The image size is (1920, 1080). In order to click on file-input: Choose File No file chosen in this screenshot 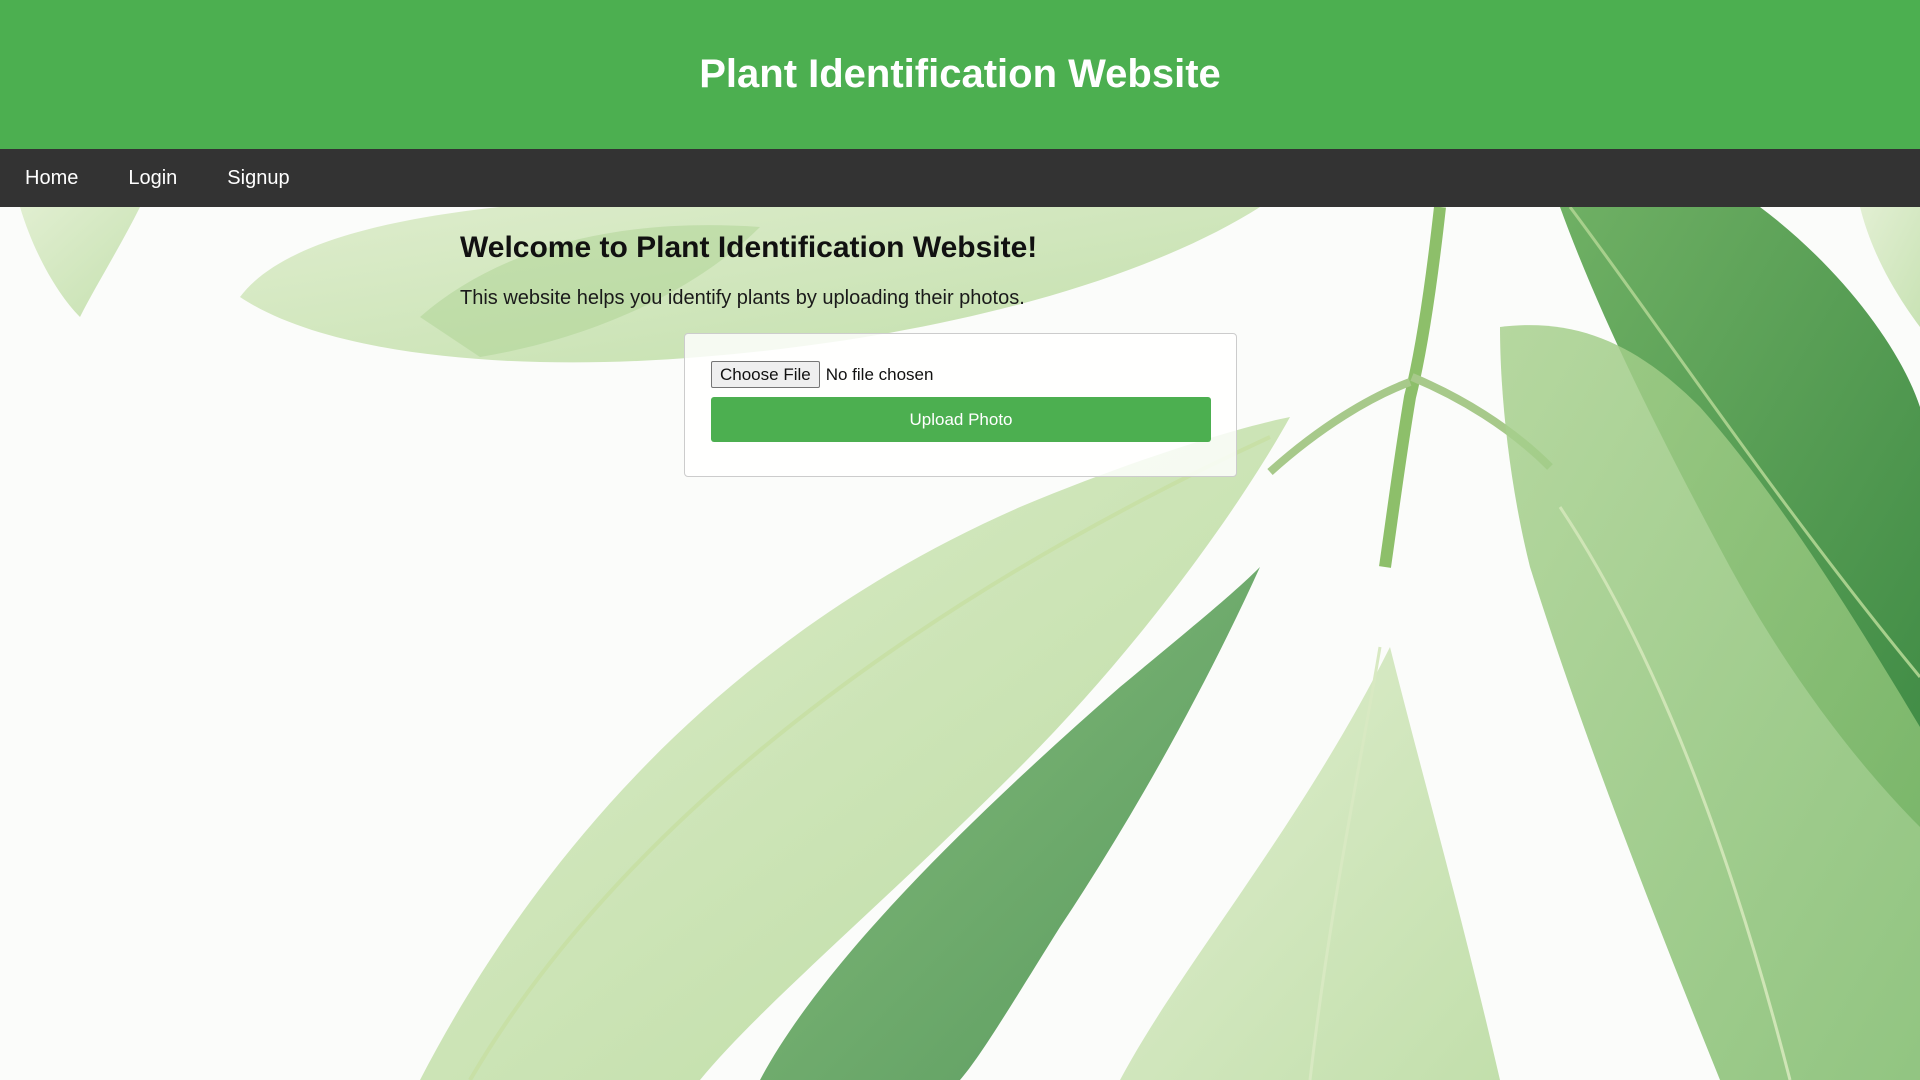, I will do `click(822, 374)`.